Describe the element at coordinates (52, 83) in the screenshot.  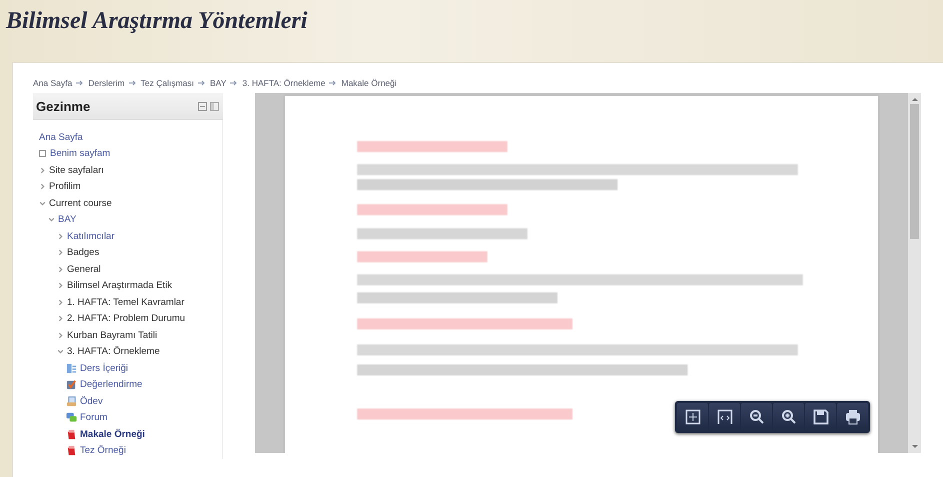
I see `breadcrumb-link: Ana Sayfa` at that location.